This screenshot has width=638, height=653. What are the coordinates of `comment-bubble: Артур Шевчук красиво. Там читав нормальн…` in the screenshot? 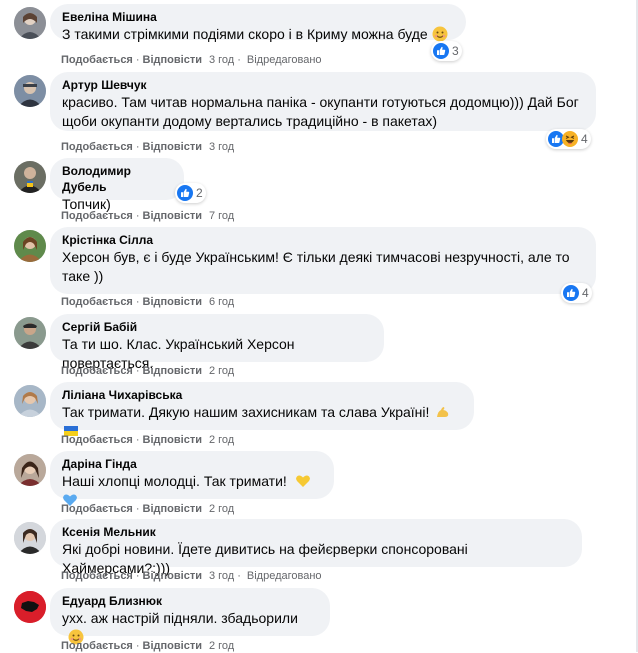 It's located at (323, 101).